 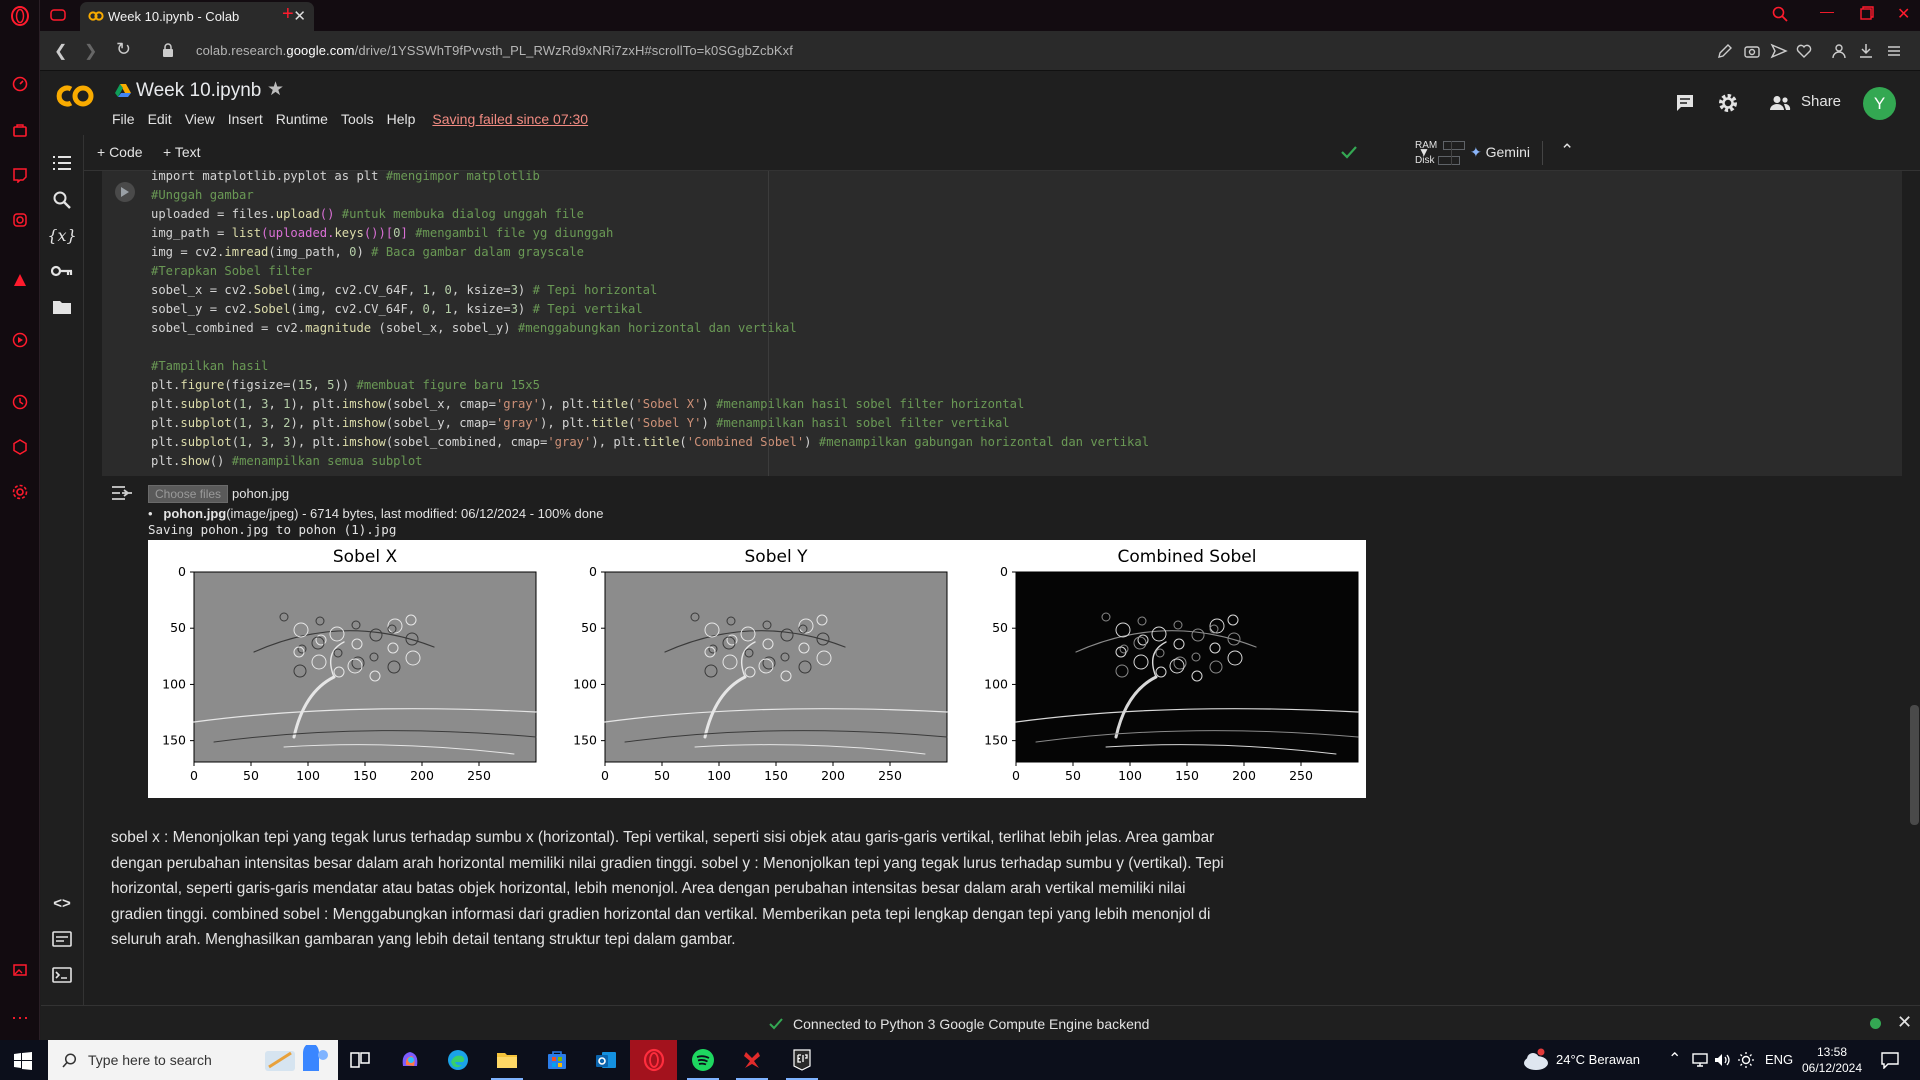 I want to click on instagram-icon, so click(x=20, y=220).